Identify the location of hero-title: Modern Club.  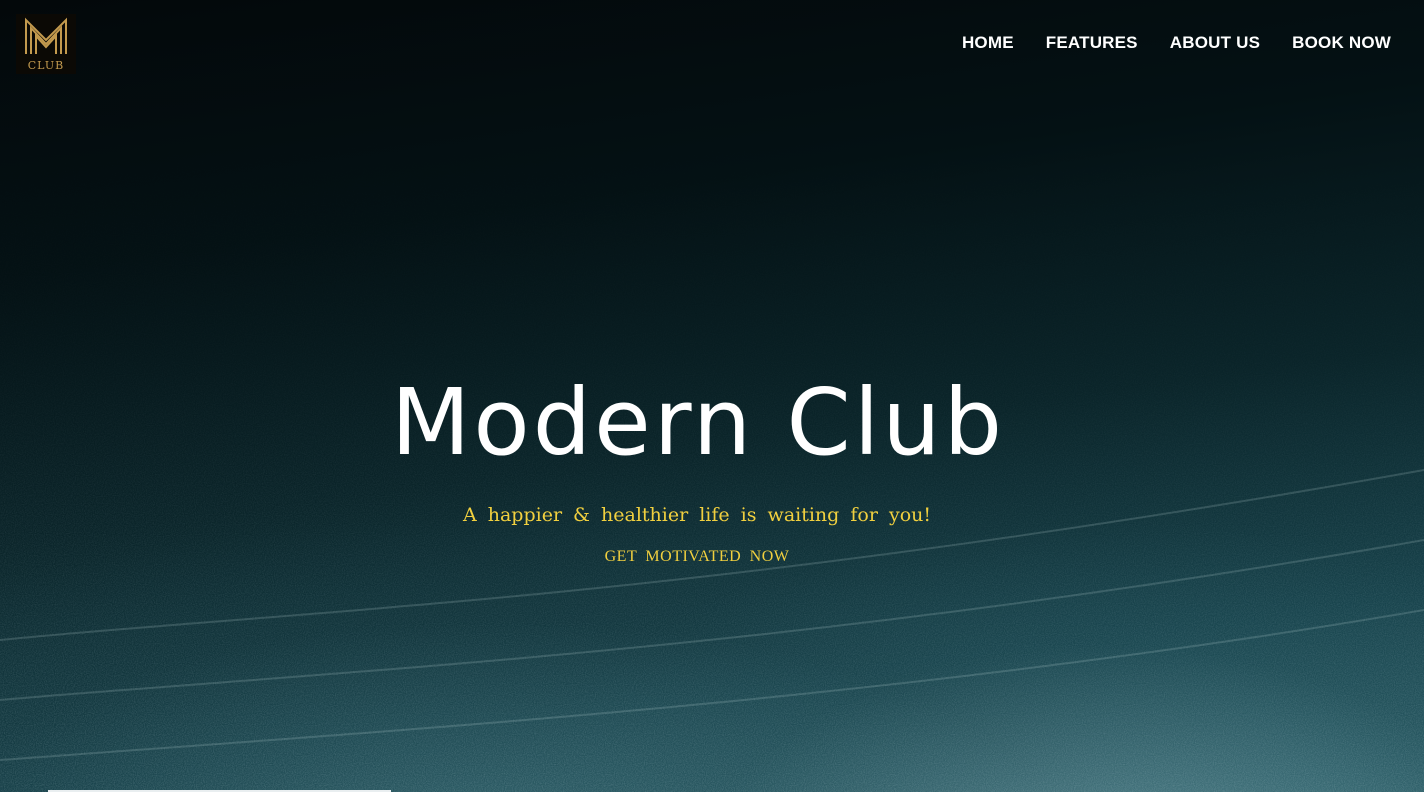
(698, 422).